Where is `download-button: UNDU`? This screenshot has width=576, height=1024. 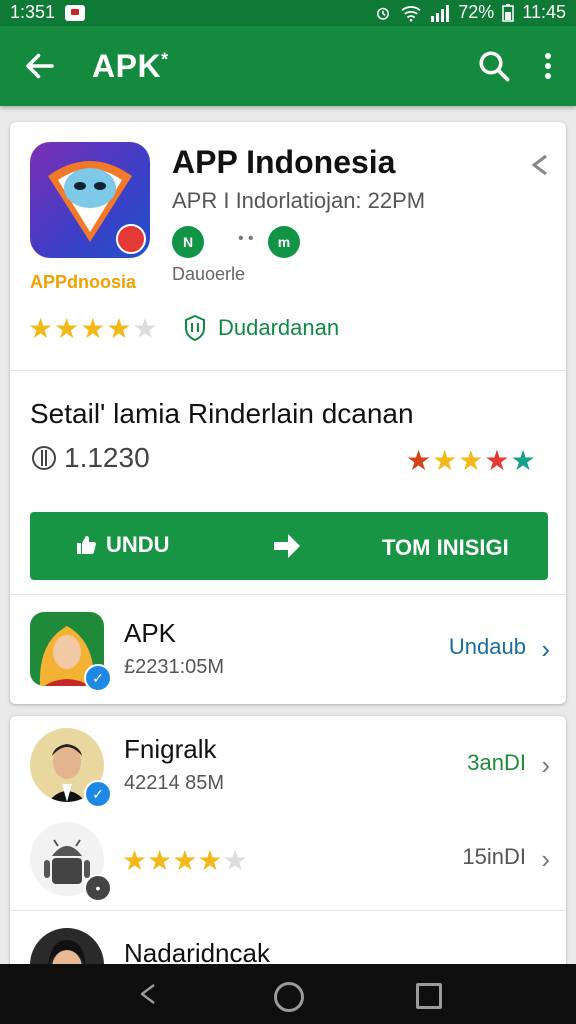 download-button: UNDU is located at coordinates (122, 545).